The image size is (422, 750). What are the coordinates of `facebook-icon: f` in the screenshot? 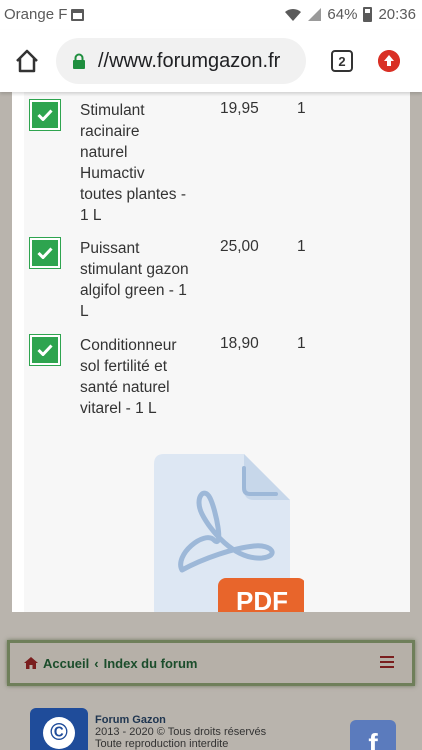 It's located at (373, 735).